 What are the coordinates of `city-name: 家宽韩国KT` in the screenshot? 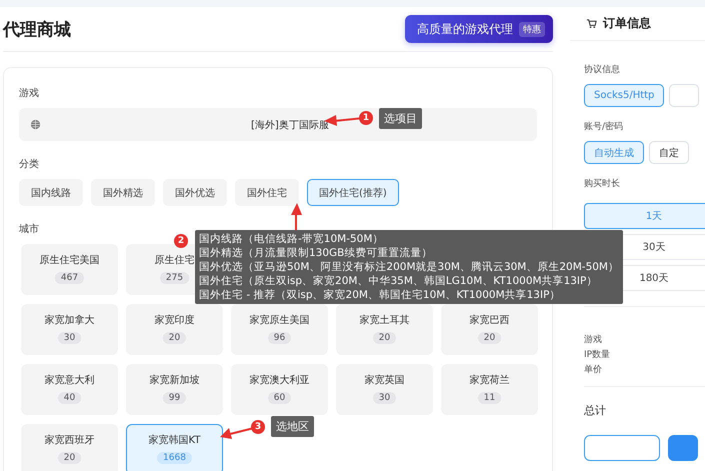 It's located at (174, 440).